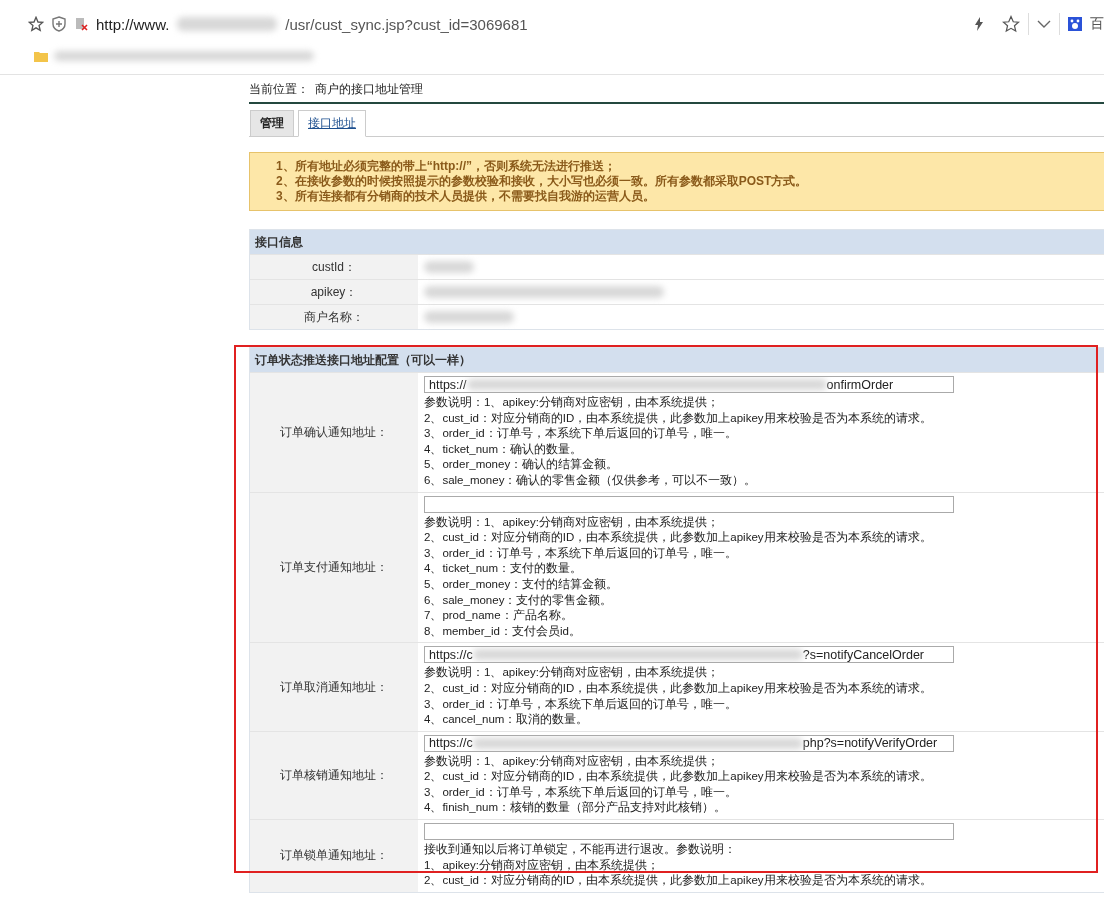 This screenshot has width=1104, height=899. I want to click on section-header: 接口信息, so click(677, 242).